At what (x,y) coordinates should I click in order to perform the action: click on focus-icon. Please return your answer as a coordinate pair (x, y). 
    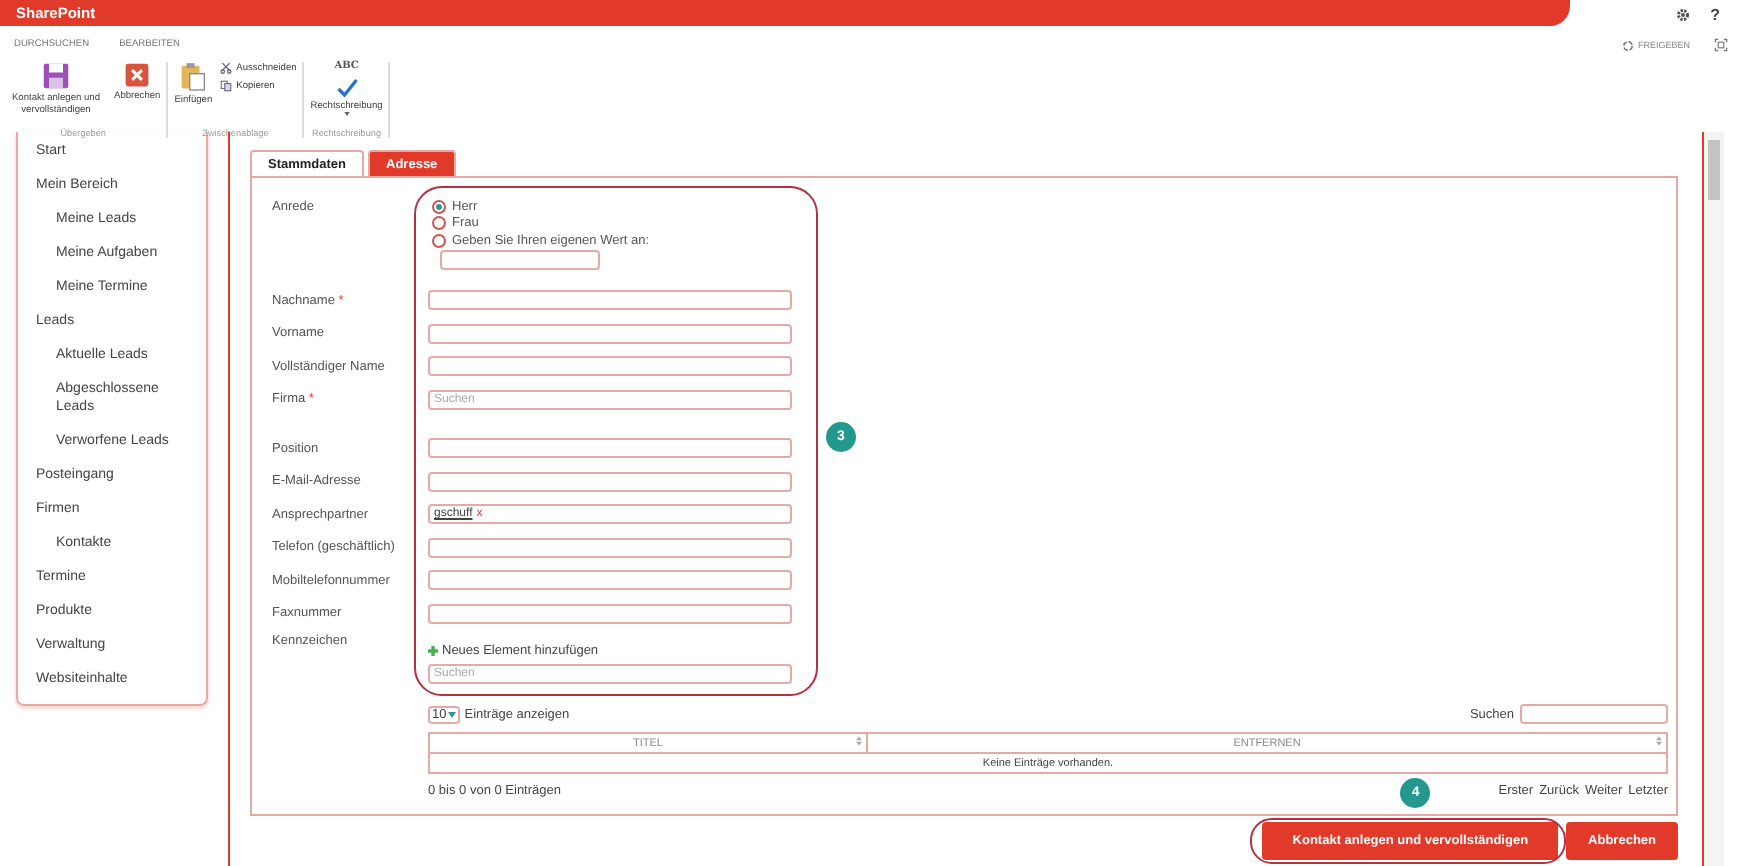
    Looking at the image, I should click on (1721, 45).